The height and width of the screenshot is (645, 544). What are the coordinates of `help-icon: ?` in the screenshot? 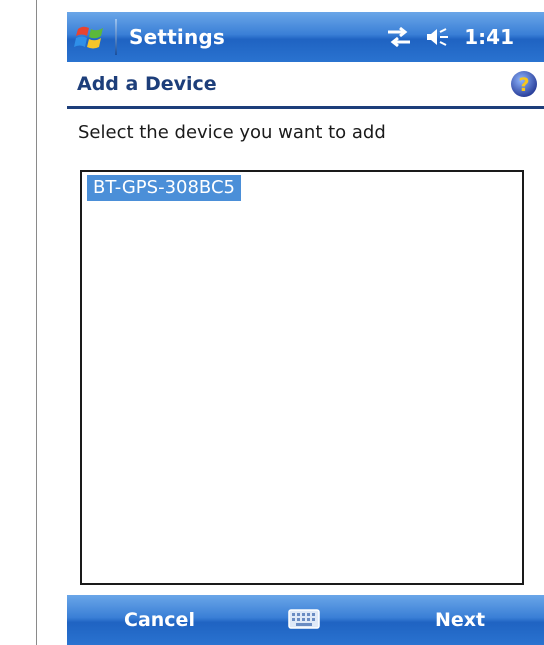 It's located at (524, 84).